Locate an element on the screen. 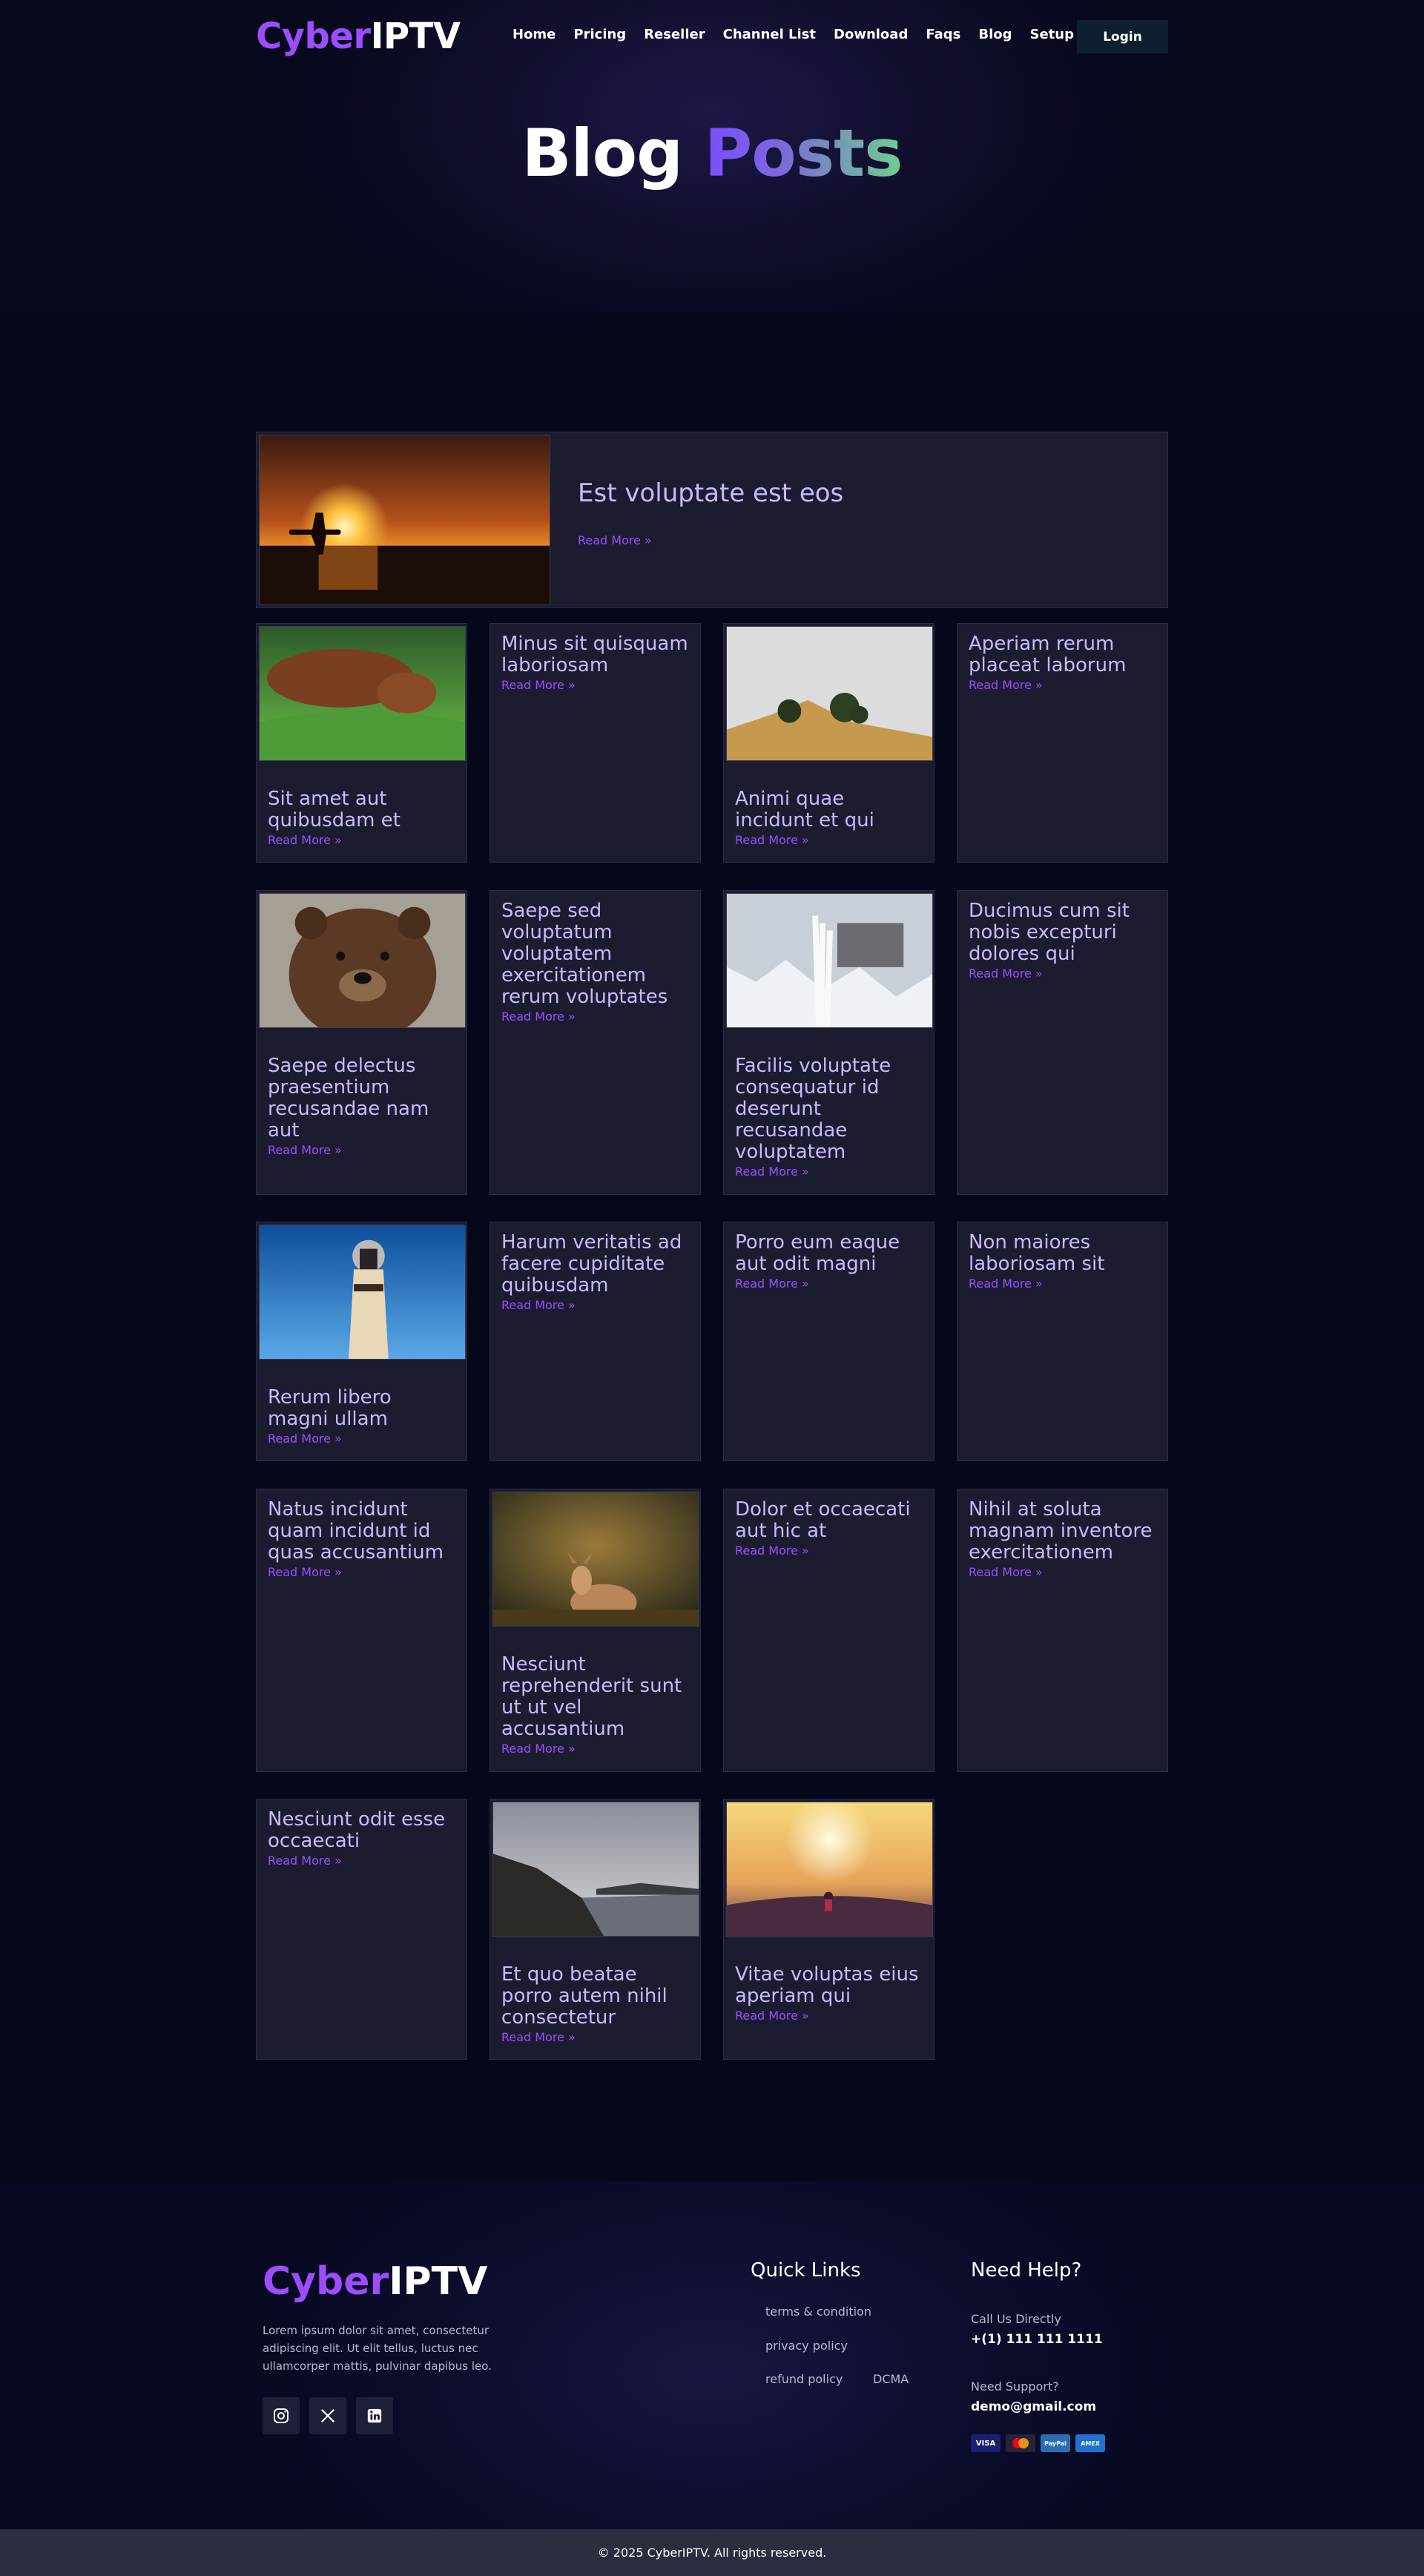 The width and height of the screenshot is (1424, 2576). refund-link: refund policy is located at coordinates (804, 2379).